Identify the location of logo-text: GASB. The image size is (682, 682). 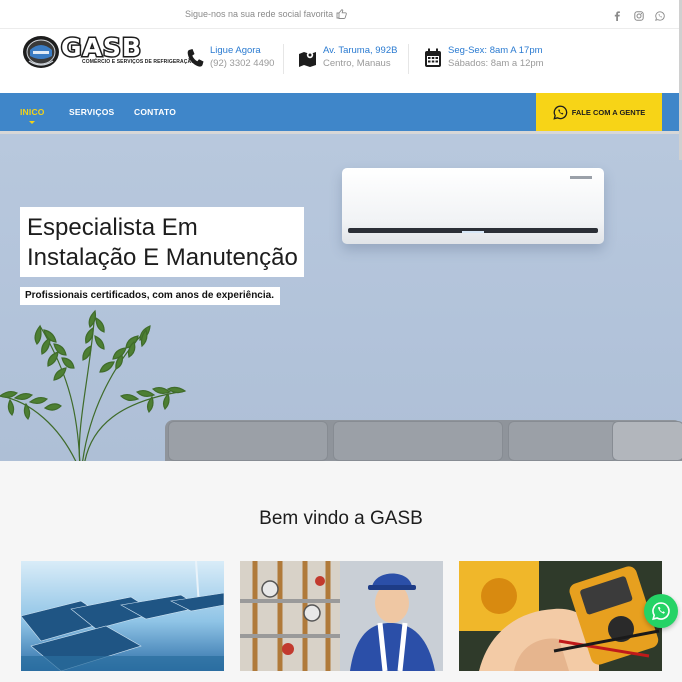
(101, 46).